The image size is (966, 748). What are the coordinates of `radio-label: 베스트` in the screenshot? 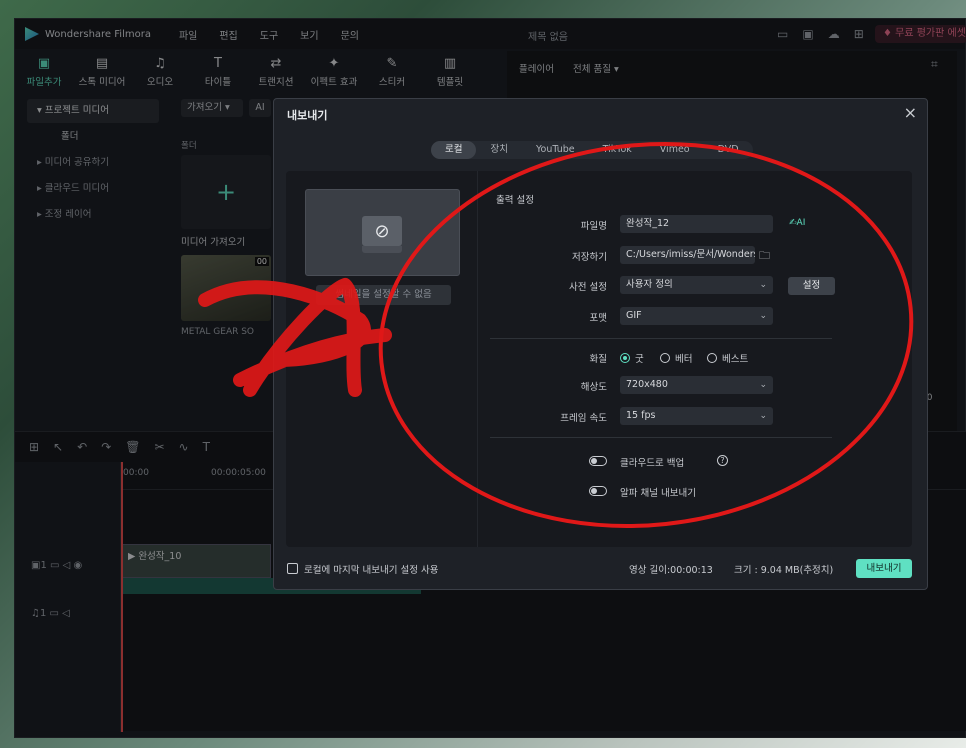 It's located at (735, 359).